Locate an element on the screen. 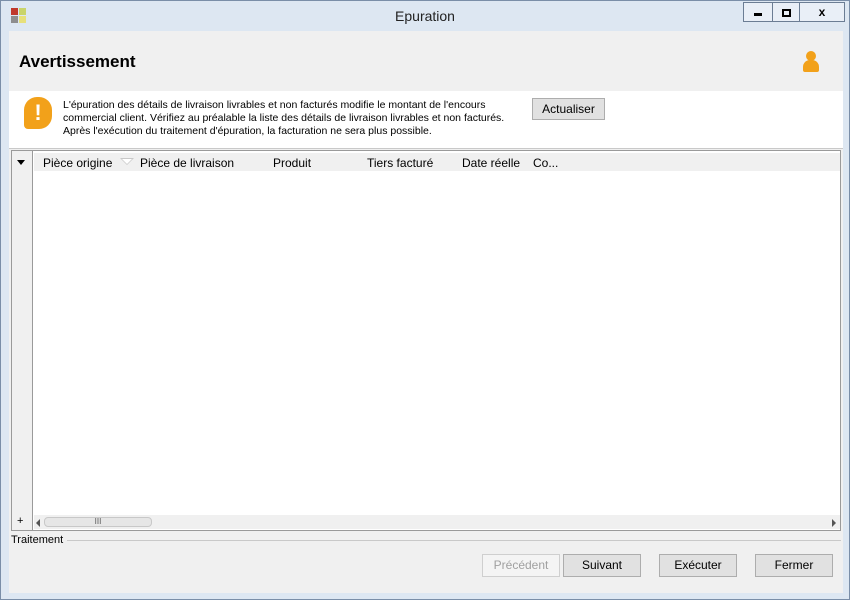  add-row-icon: + is located at coordinates (20, 521).